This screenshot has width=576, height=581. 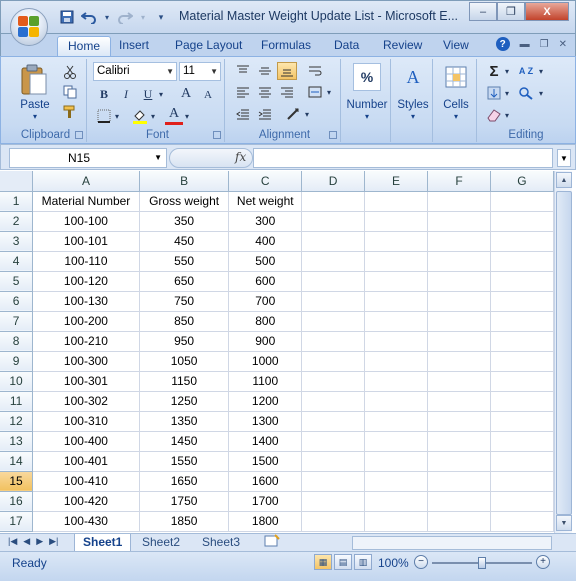 What do you see at coordinates (184, 221) in the screenshot?
I see `cell-b: 350` at bounding box center [184, 221].